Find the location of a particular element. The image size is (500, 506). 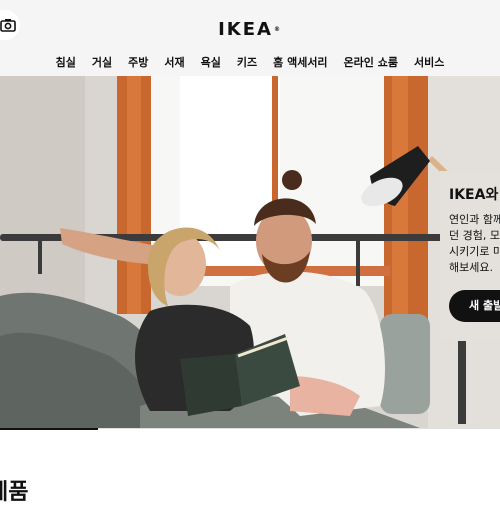

camera-icon is located at coordinates (8, 25).